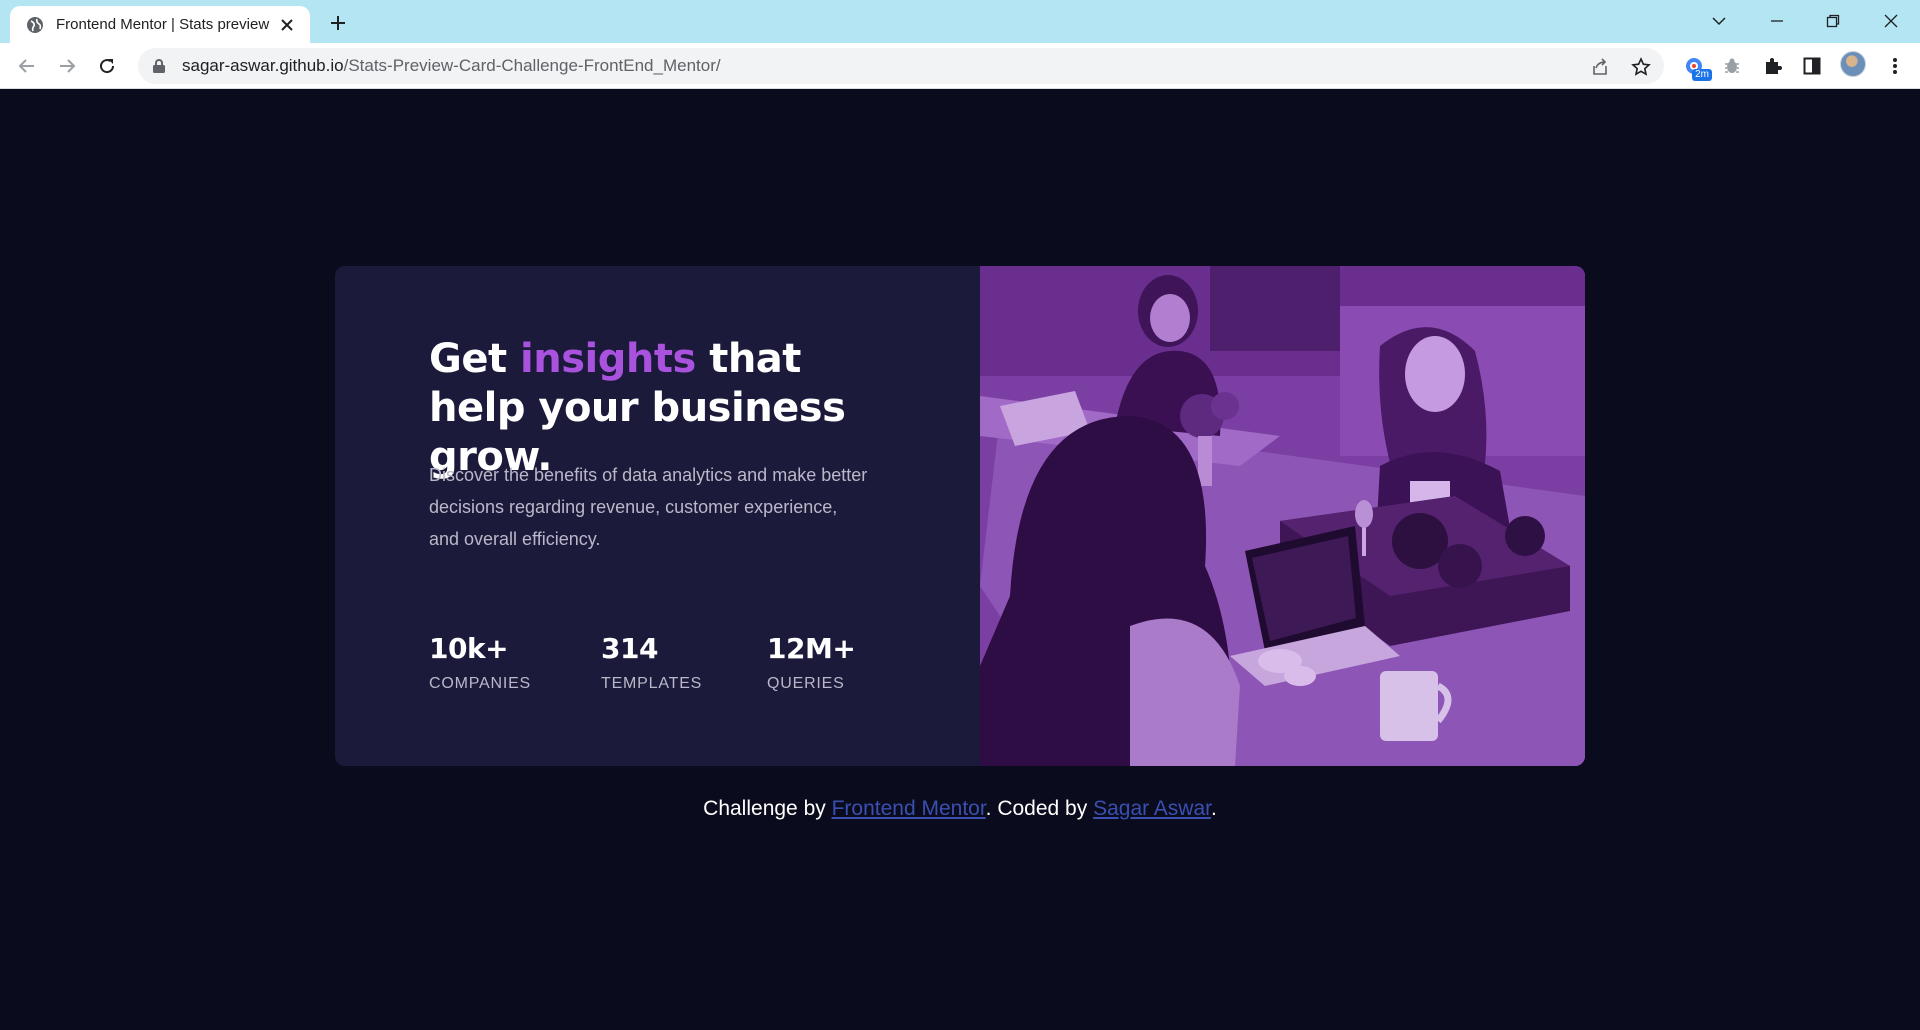  I want to click on stat-label: QUERIES, so click(806, 683).